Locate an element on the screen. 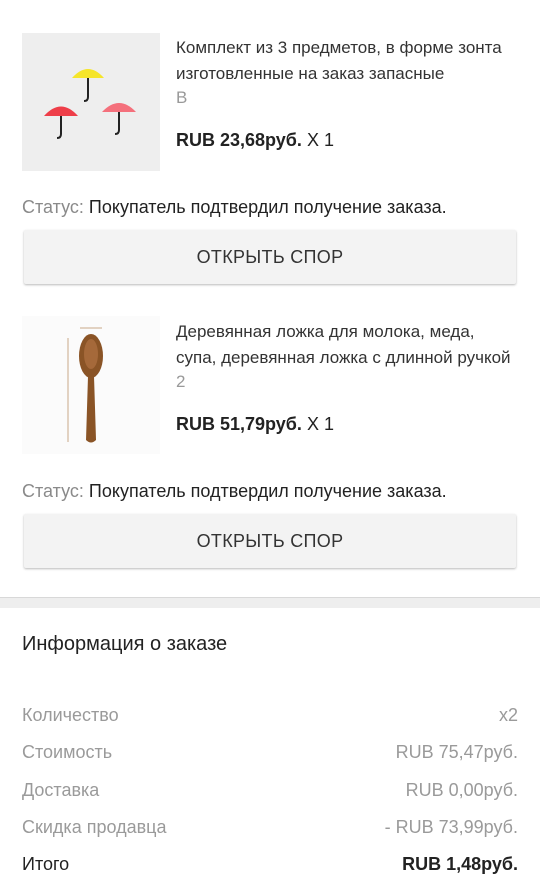 Image resolution: width=540 pixels, height=896 pixels. product-image-wooden-spoon is located at coordinates (91, 385).